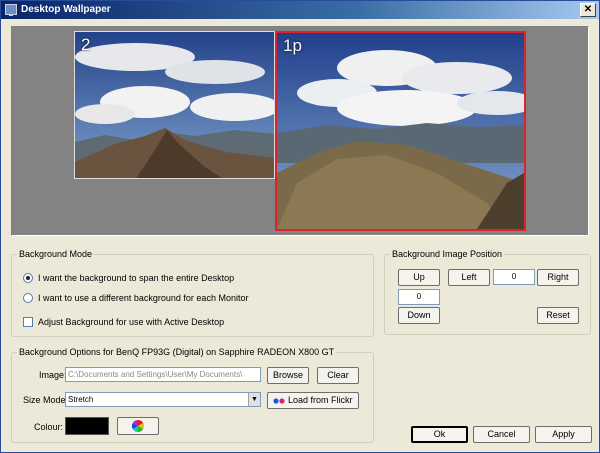 This screenshot has height=453, width=600. What do you see at coordinates (11, 10) in the screenshot?
I see `monitor-icon` at bounding box center [11, 10].